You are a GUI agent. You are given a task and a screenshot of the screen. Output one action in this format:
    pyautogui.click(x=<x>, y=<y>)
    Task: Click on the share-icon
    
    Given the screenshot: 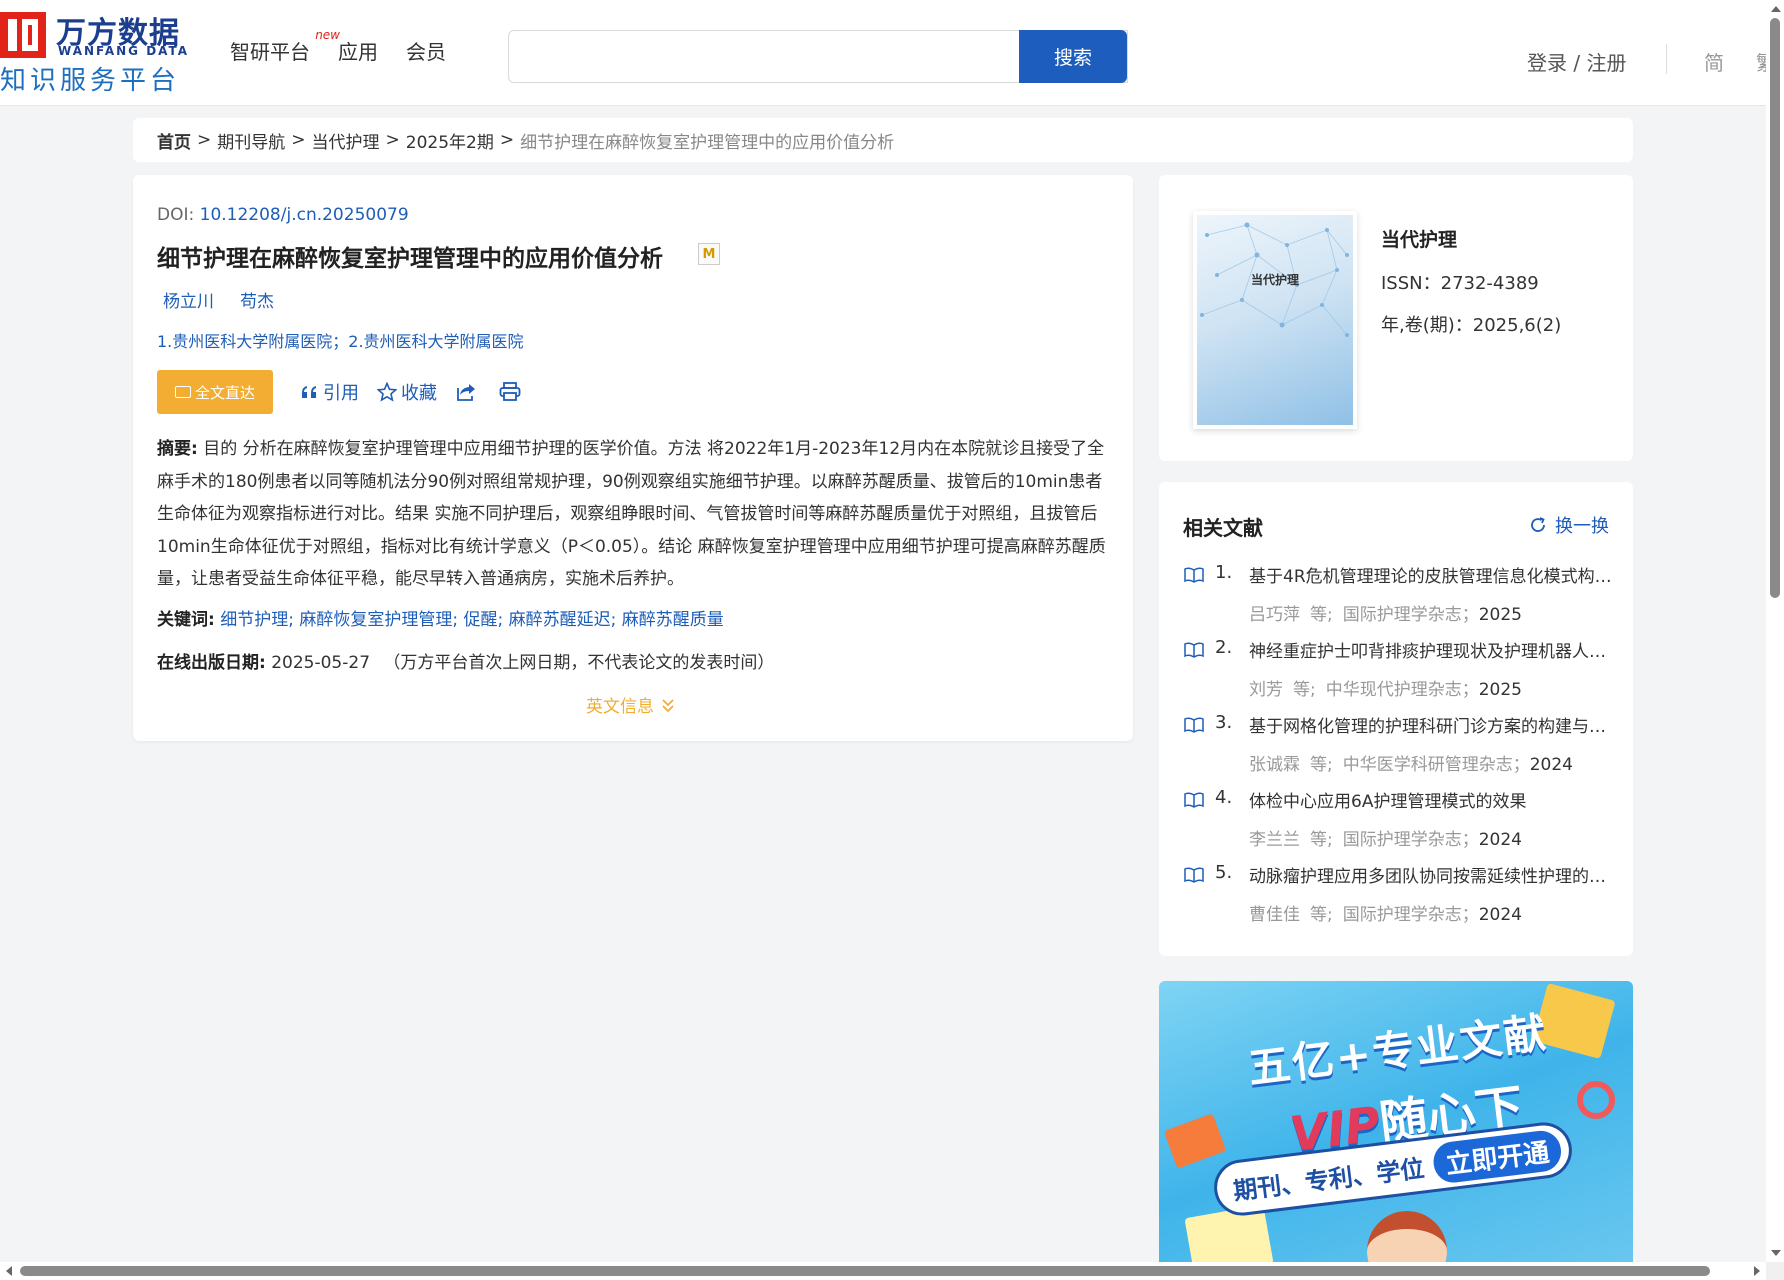 What is the action you would take?
    pyautogui.click(x=466, y=392)
    